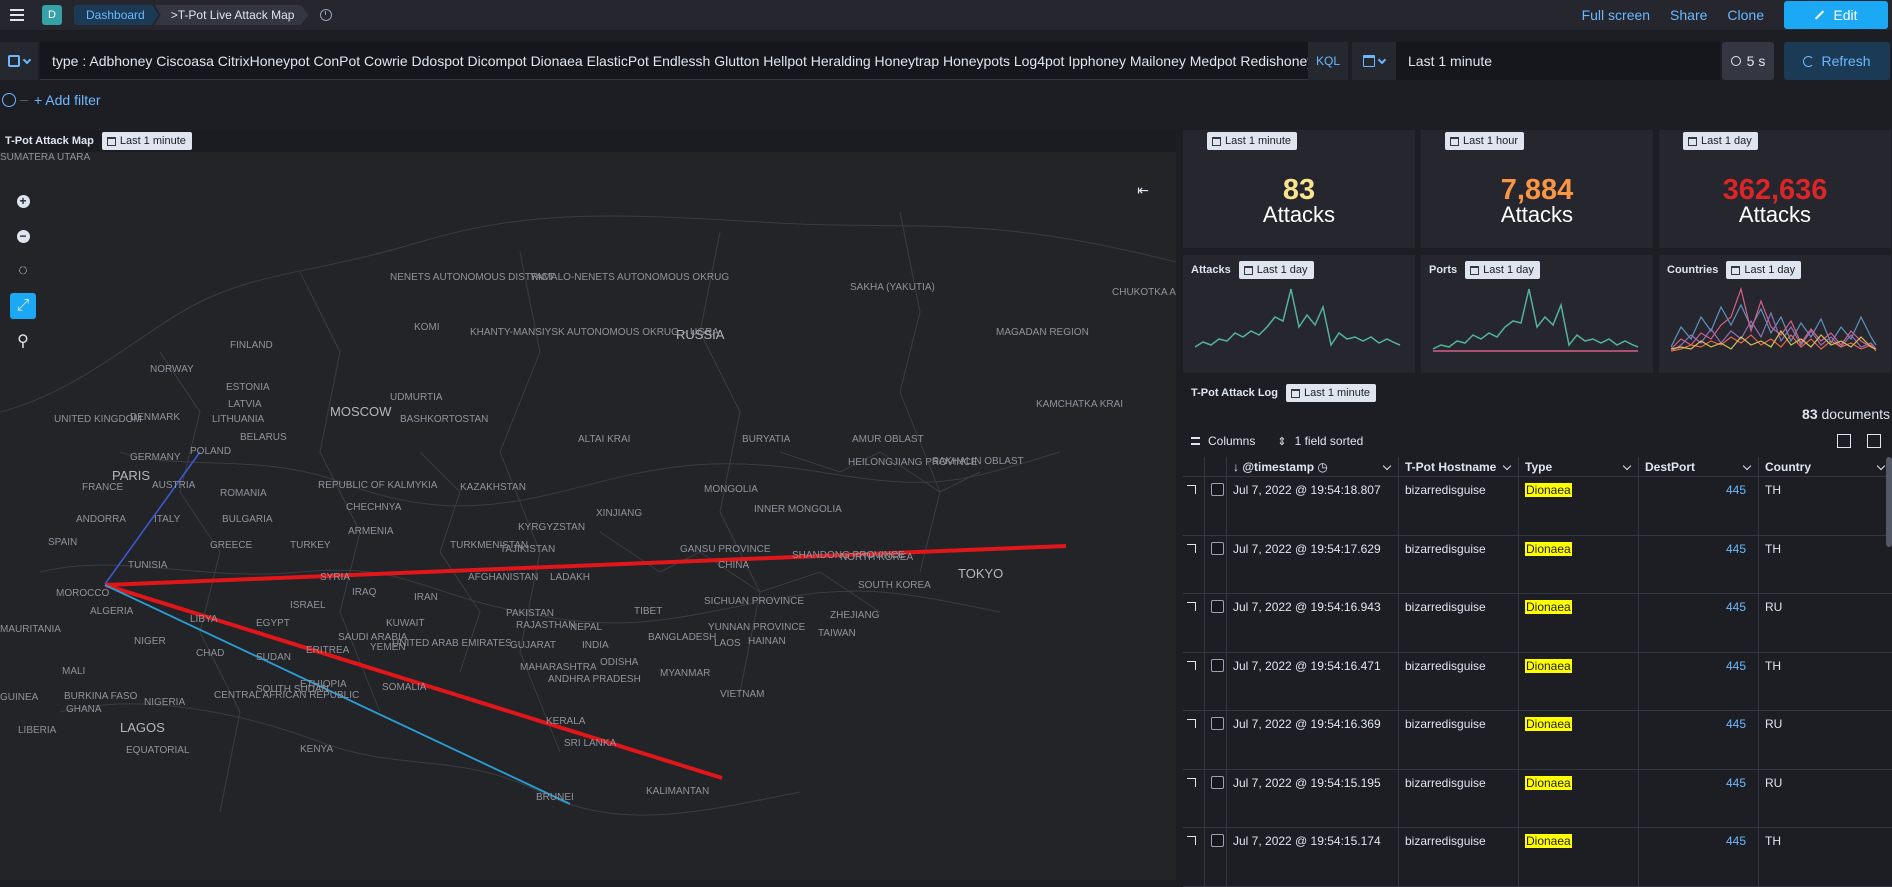 This screenshot has height=887, width=1892. What do you see at coordinates (1194, 506) in the screenshot?
I see `expand-row-cell` at bounding box center [1194, 506].